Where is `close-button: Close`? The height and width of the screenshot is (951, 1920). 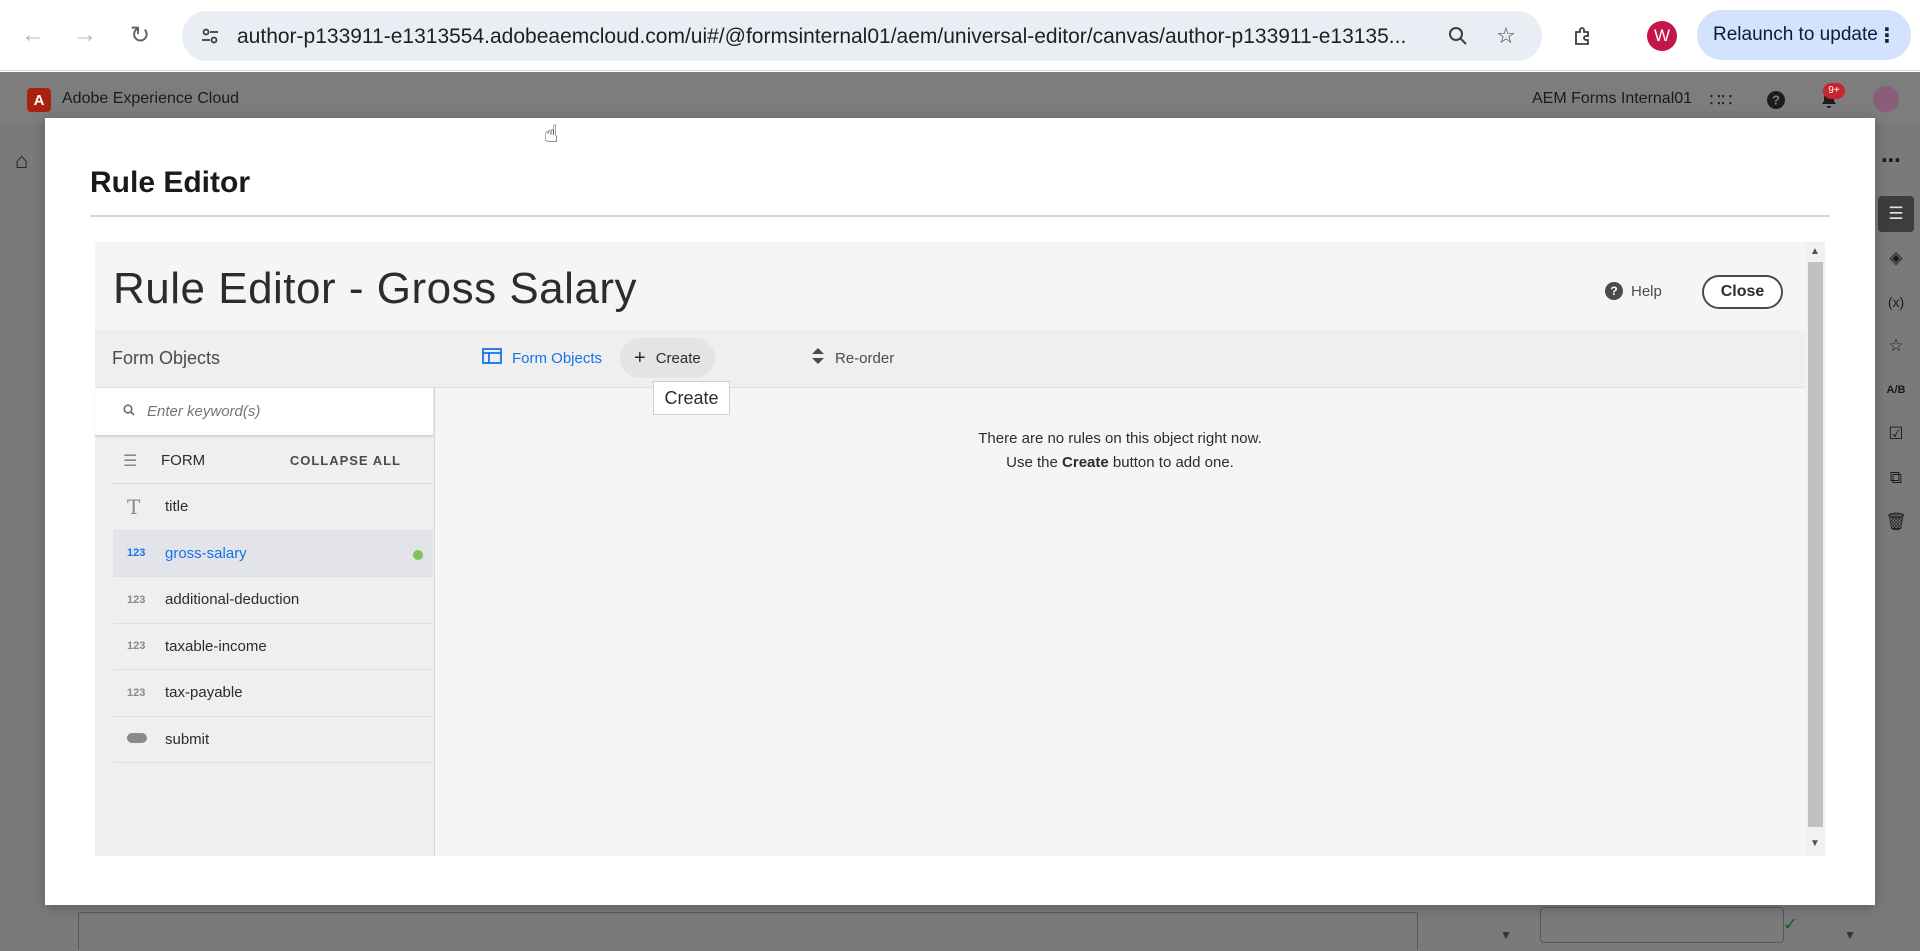 close-button: Close is located at coordinates (1742, 292).